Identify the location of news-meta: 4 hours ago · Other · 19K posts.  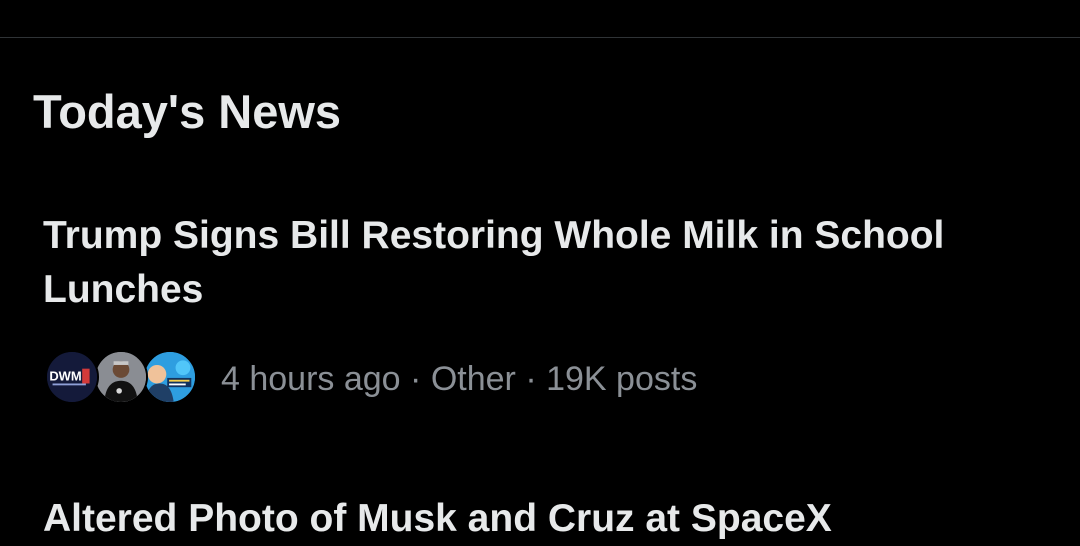
(459, 379).